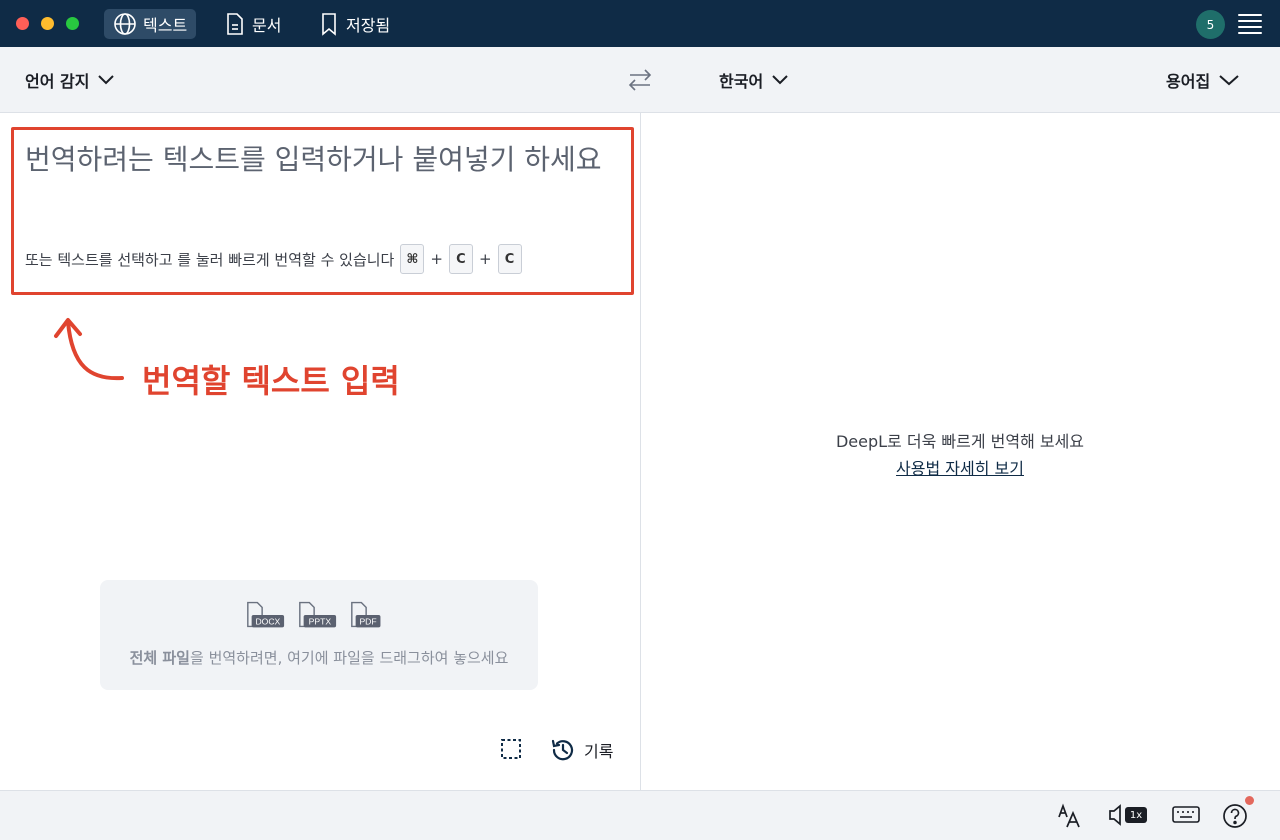 The image size is (1280, 840). What do you see at coordinates (367, 622) in the screenshot?
I see `file-type-pdf: PDF` at bounding box center [367, 622].